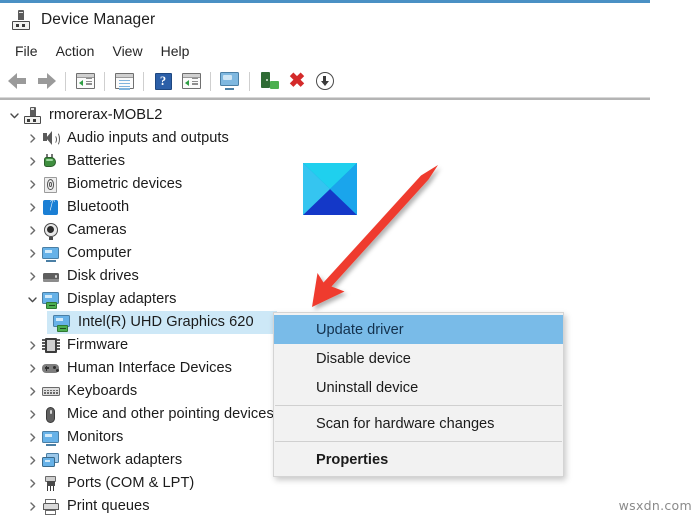  Describe the element at coordinates (148, 138) in the screenshot. I see `tree-item-label: Audio inputs and outputs` at that location.